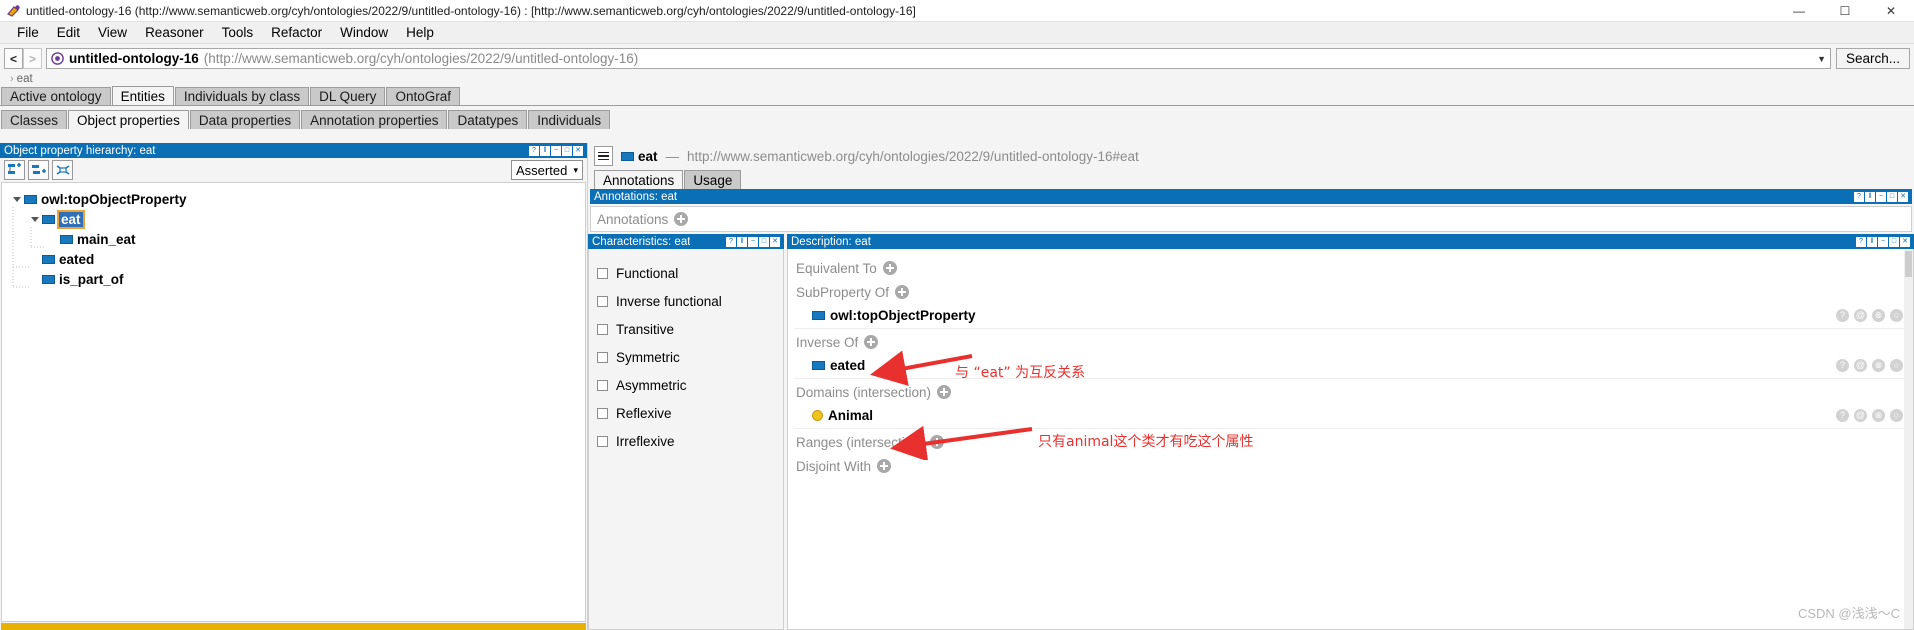 The width and height of the screenshot is (1914, 630). Describe the element at coordinates (128, 119) in the screenshot. I see `tab-object-properties: Object properties` at that location.